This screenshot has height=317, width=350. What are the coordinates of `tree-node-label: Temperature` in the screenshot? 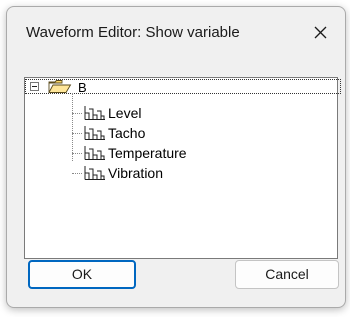 It's located at (147, 153).